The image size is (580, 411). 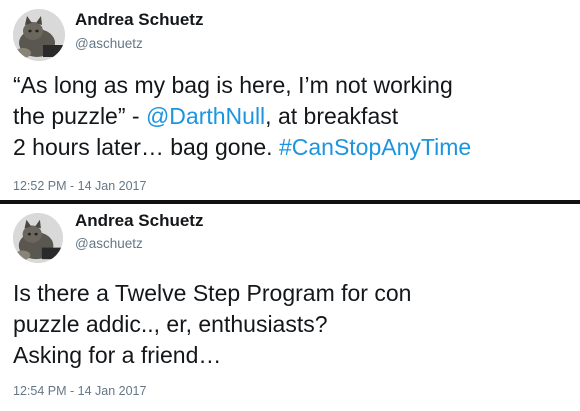 I want to click on tweet-text-segment: the puzzle” -, so click(x=79, y=116).